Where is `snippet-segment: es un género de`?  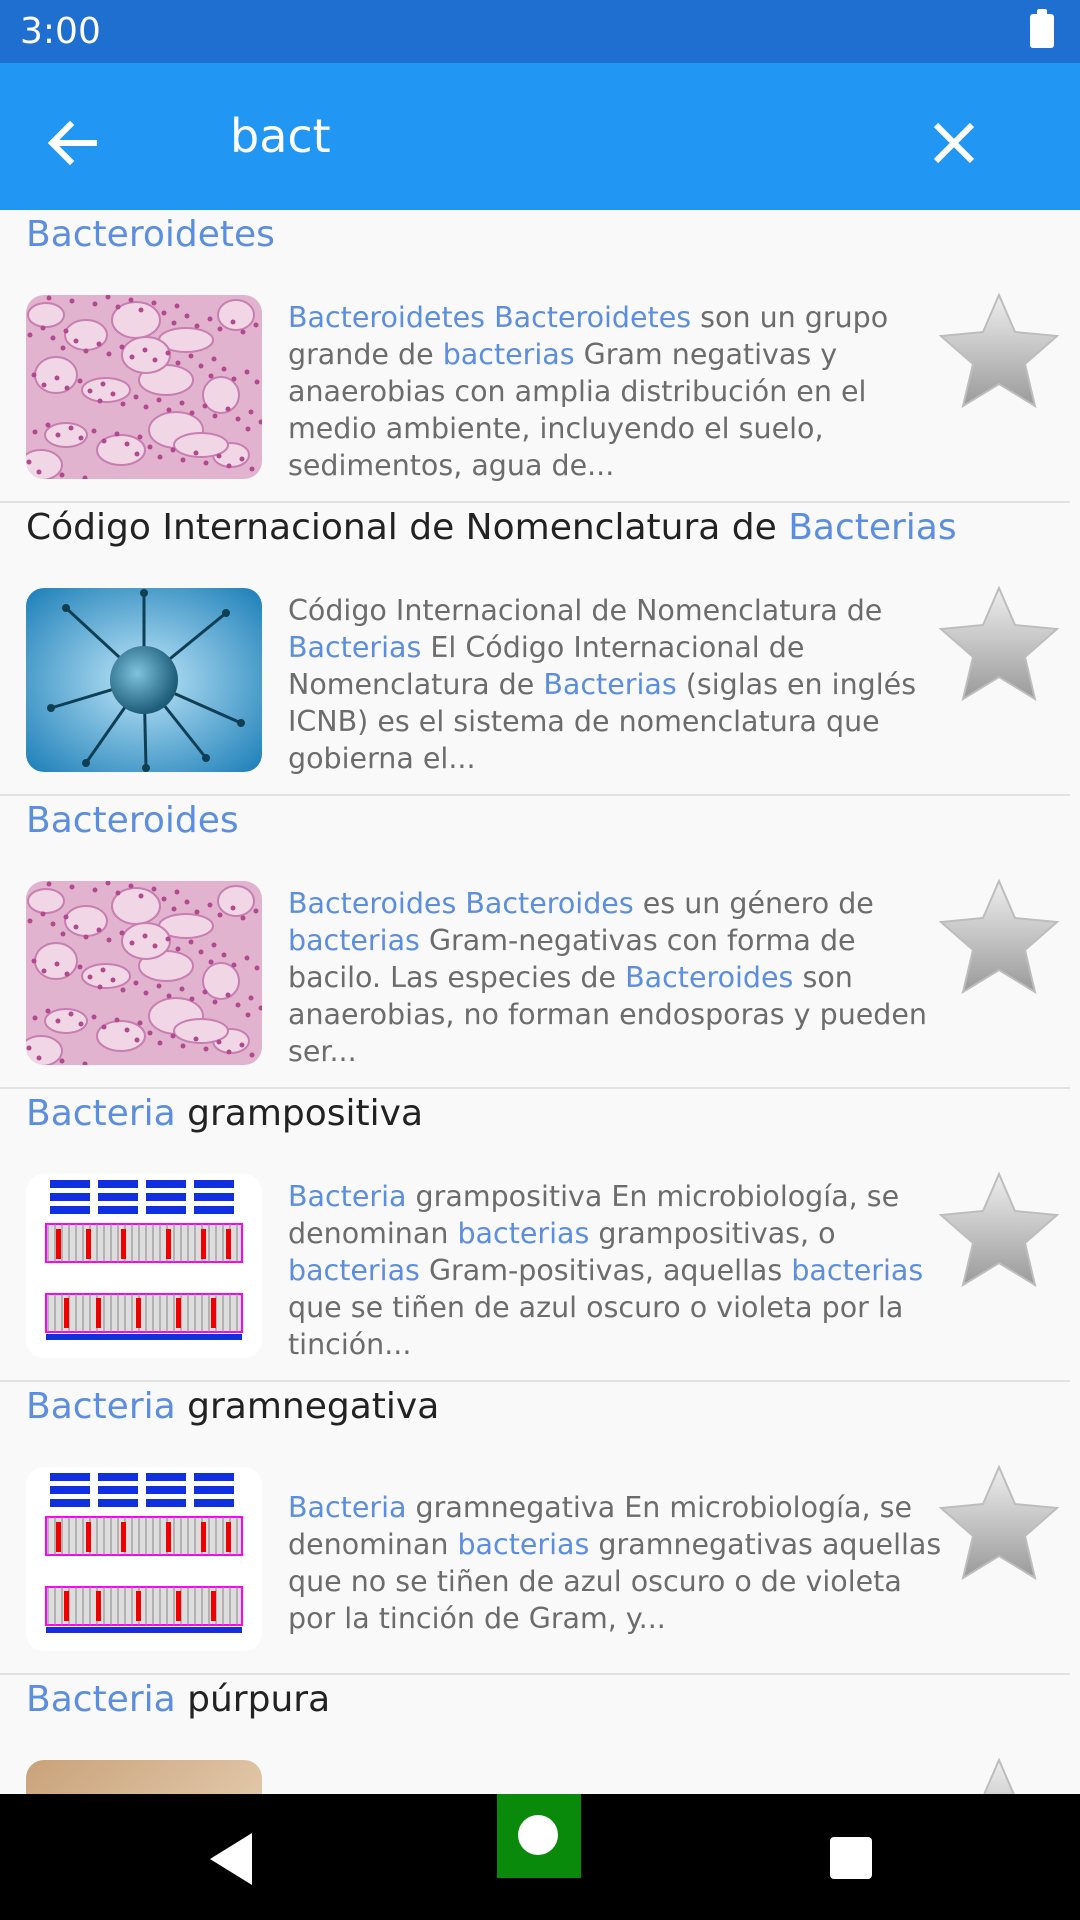
snippet-segment: es un género de is located at coordinates (753, 903).